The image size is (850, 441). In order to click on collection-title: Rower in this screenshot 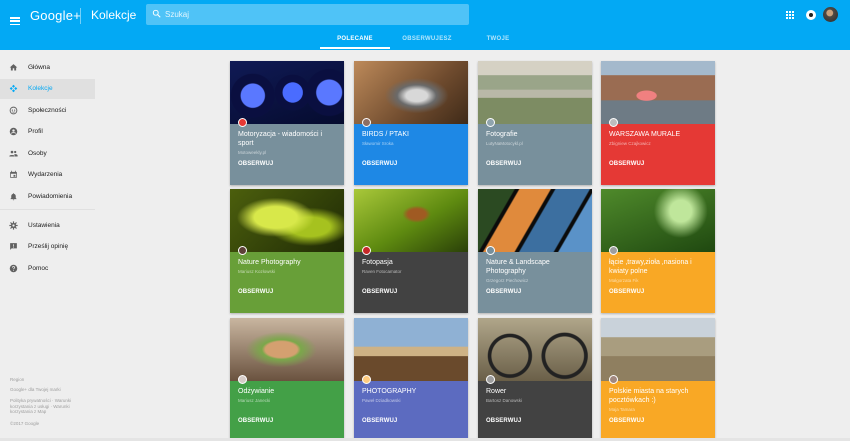, I will do `click(536, 392)`.